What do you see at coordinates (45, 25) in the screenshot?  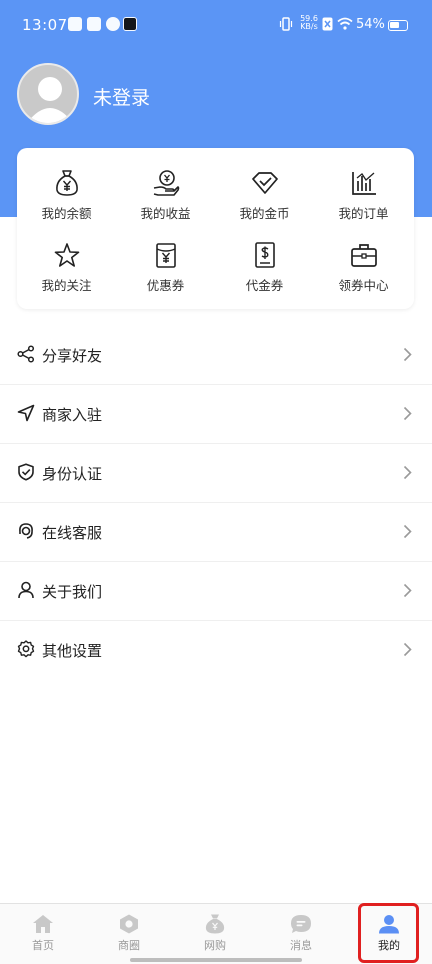 I see `status-time: 13:07` at bounding box center [45, 25].